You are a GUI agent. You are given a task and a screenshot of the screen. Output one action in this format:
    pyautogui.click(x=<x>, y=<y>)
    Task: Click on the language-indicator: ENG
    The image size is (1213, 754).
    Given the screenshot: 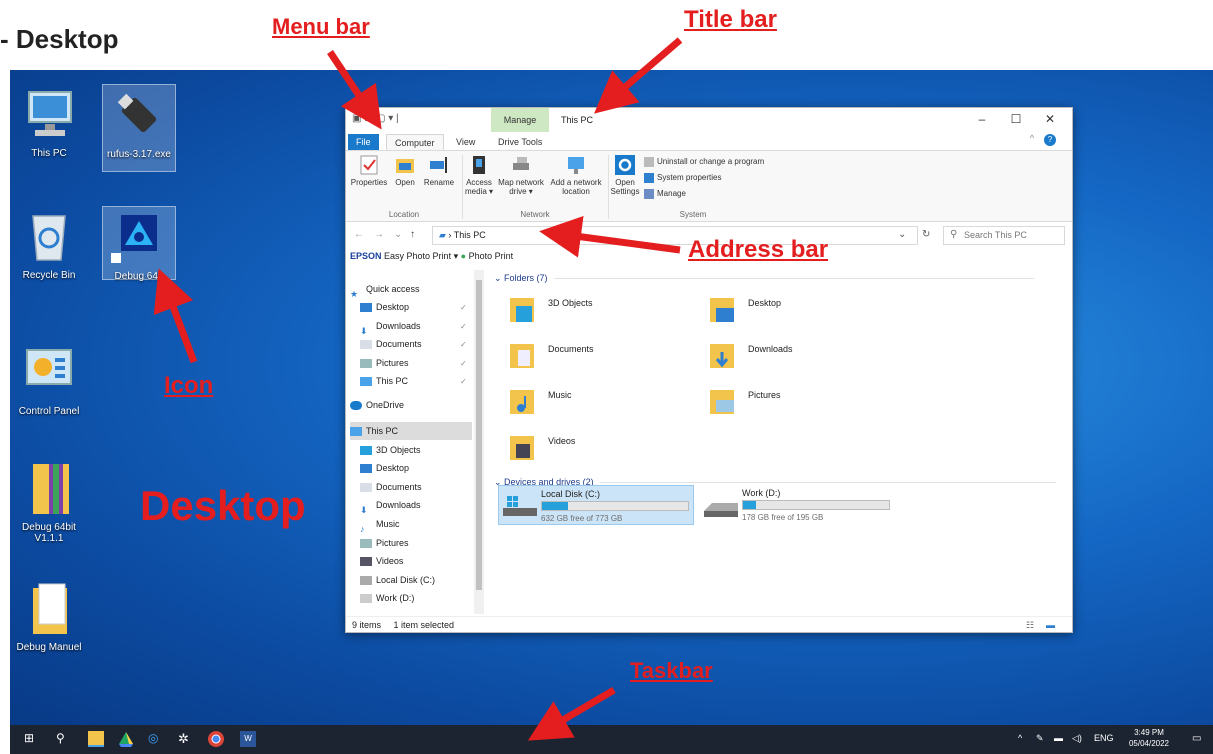 What is the action you would take?
    pyautogui.click(x=1104, y=738)
    